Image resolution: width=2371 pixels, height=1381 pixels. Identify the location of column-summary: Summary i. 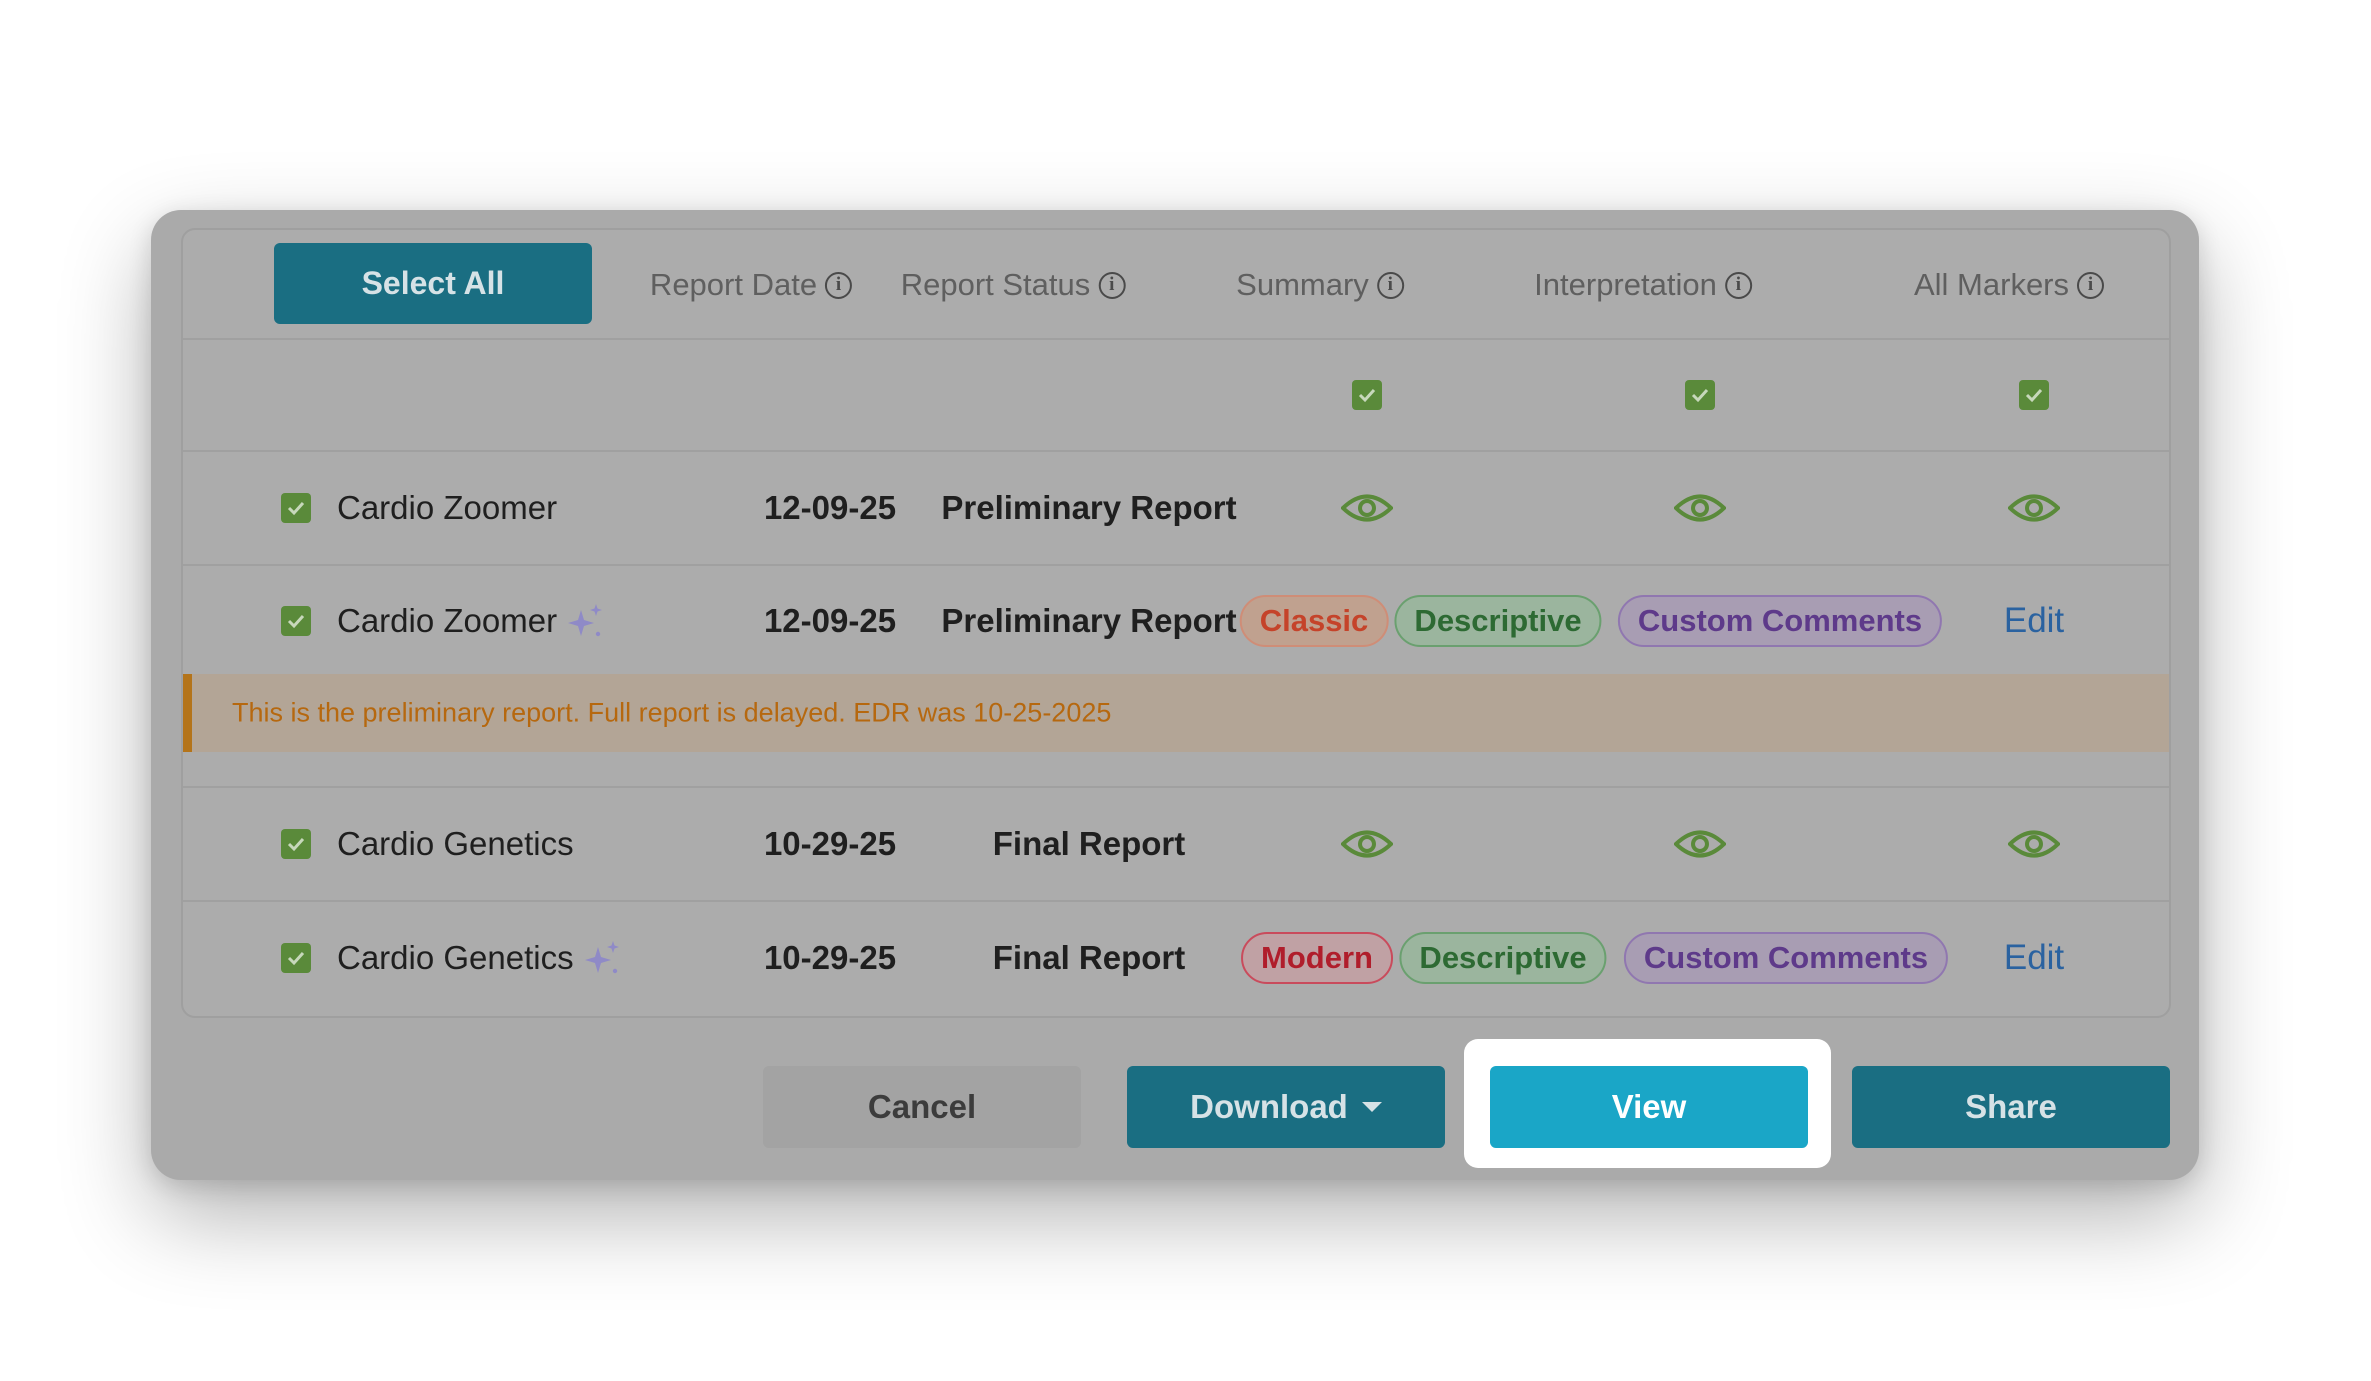
(1320, 285).